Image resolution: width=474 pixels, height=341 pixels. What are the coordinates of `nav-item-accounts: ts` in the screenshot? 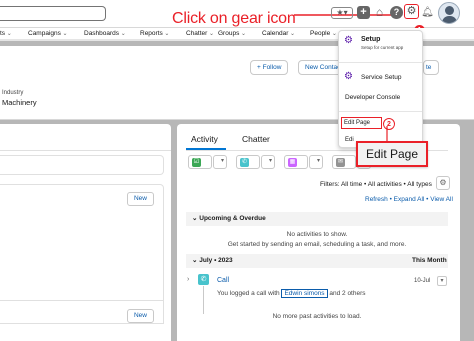 It's located at (6, 33).